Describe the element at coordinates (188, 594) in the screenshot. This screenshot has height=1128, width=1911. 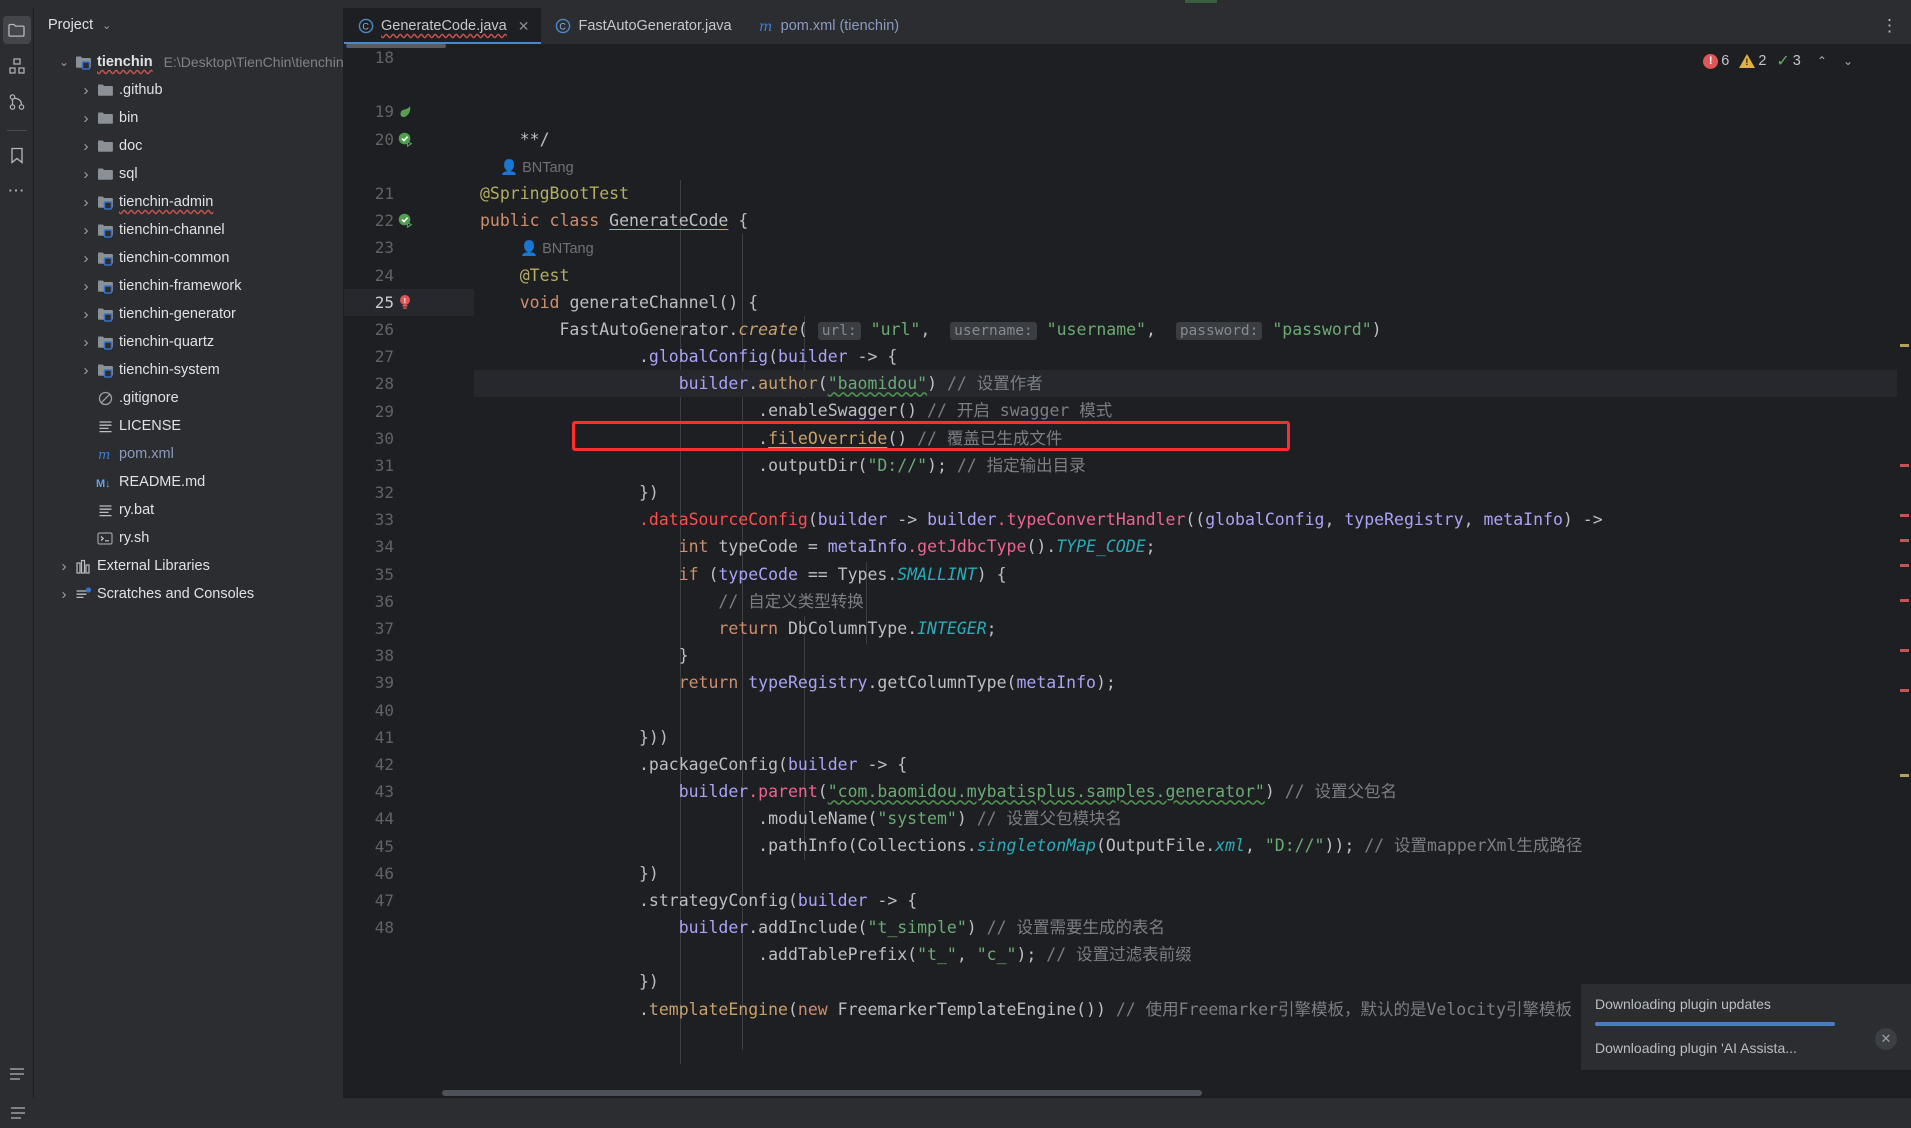
I see `tree-item: › Scratches and Consoles` at that location.